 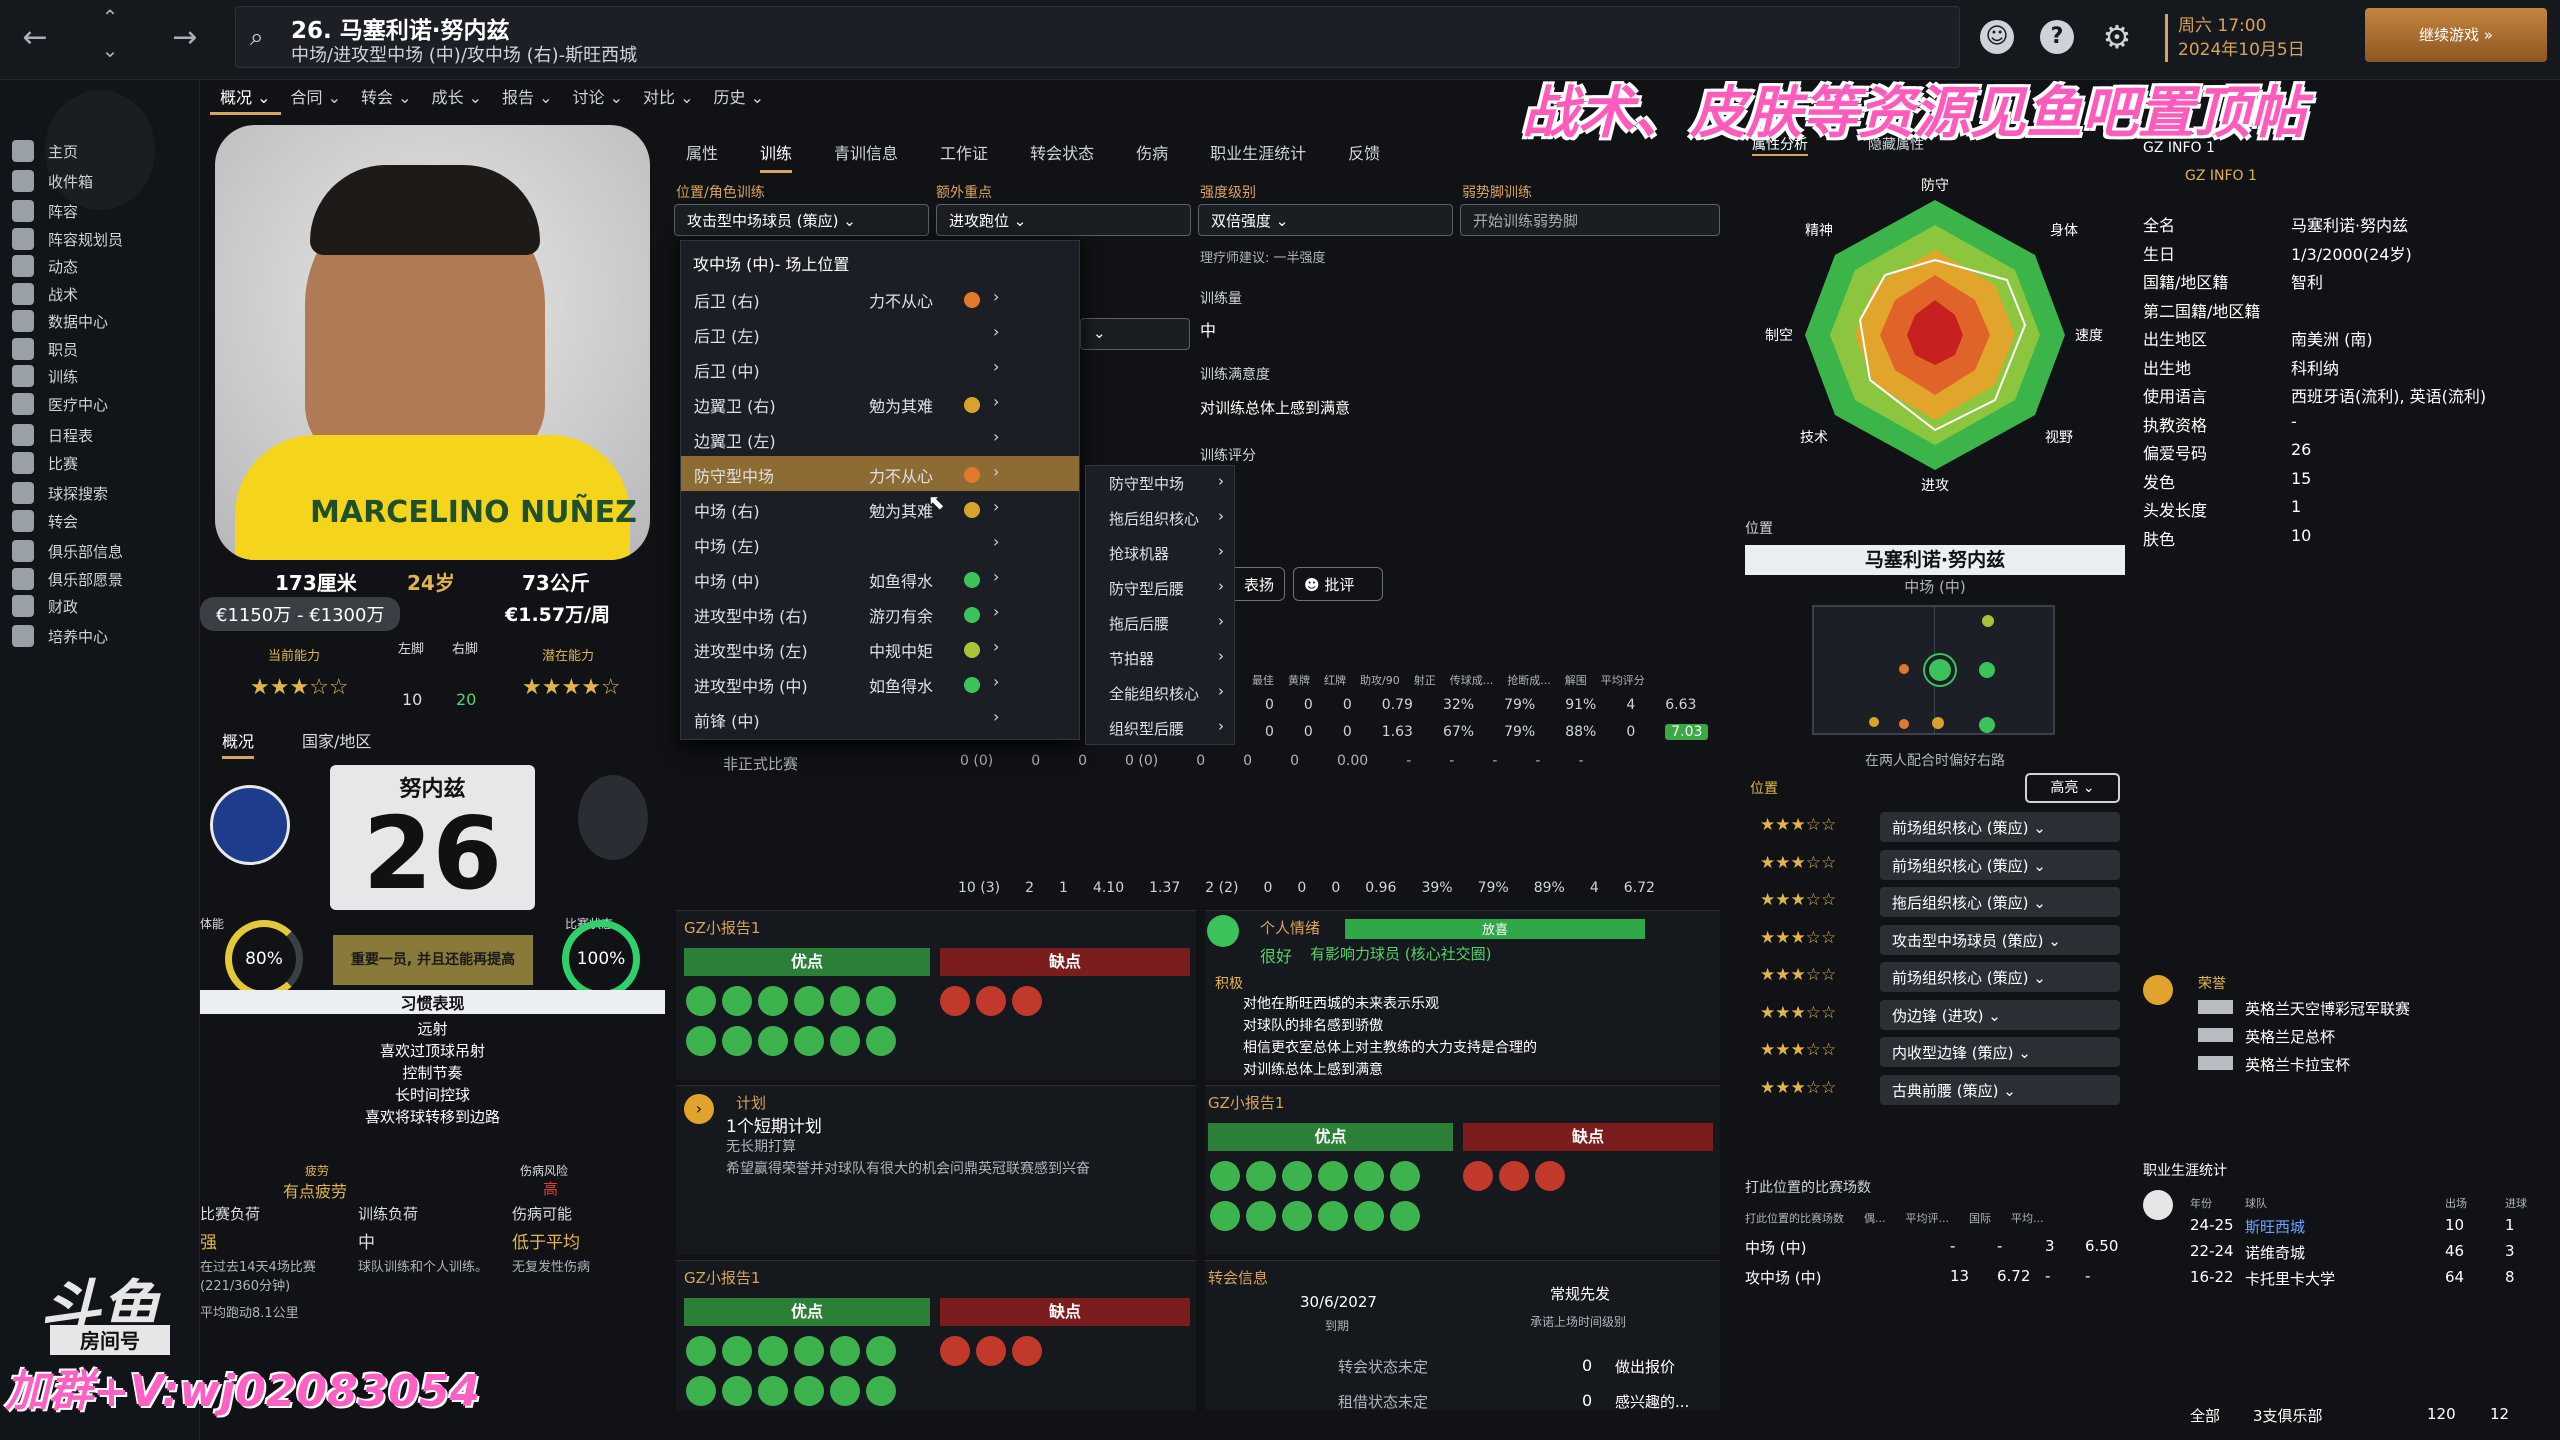 I want to click on role-select: 拖后组织核心 (策应) ⌄, so click(x=2000, y=902).